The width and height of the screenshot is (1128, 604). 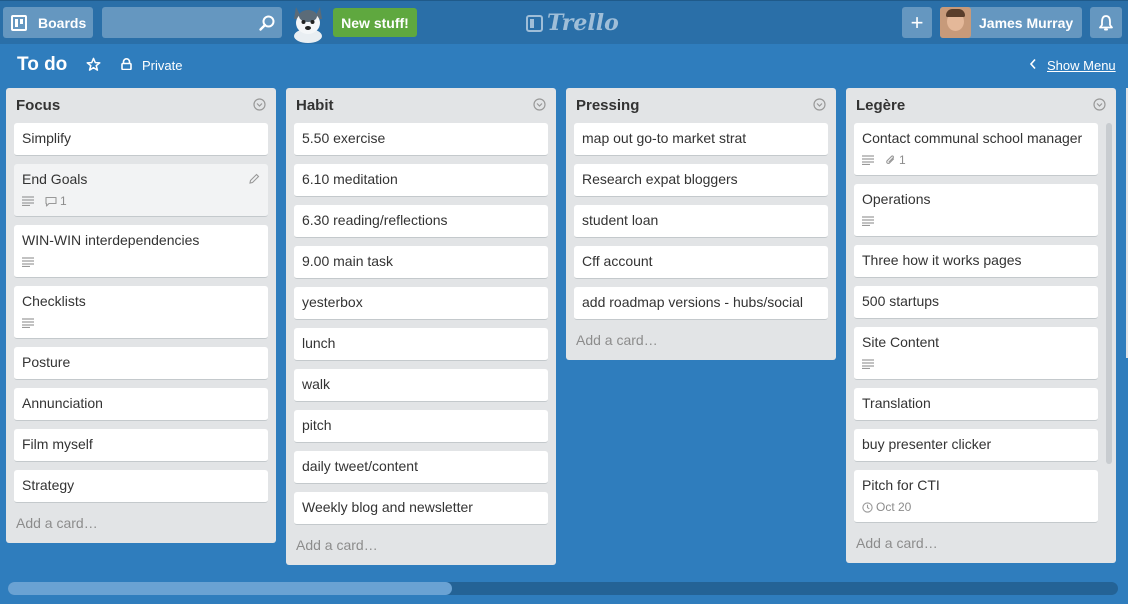 I want to click on card: Strategy, so click(x=141, y=486).